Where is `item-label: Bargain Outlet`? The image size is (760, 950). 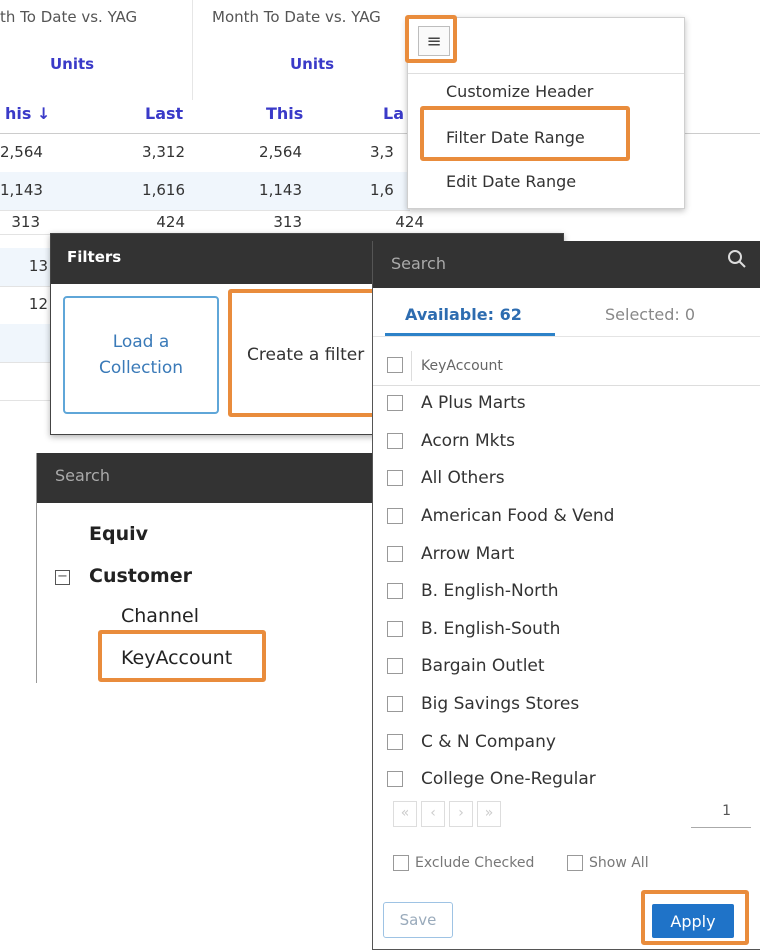
item-label: Bargain Outlet is located at coordinates (483, 666).